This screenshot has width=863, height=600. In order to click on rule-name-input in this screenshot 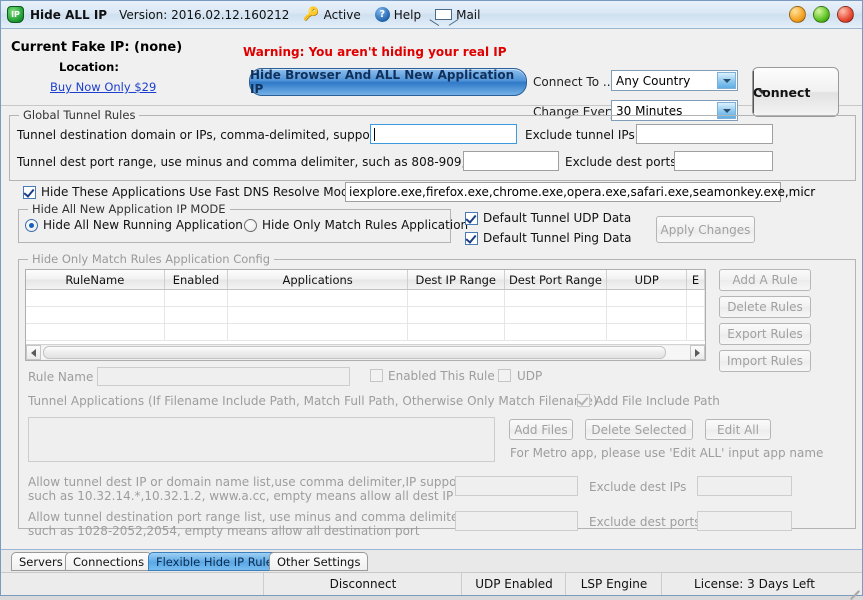, I will do `click(223, 376)`.